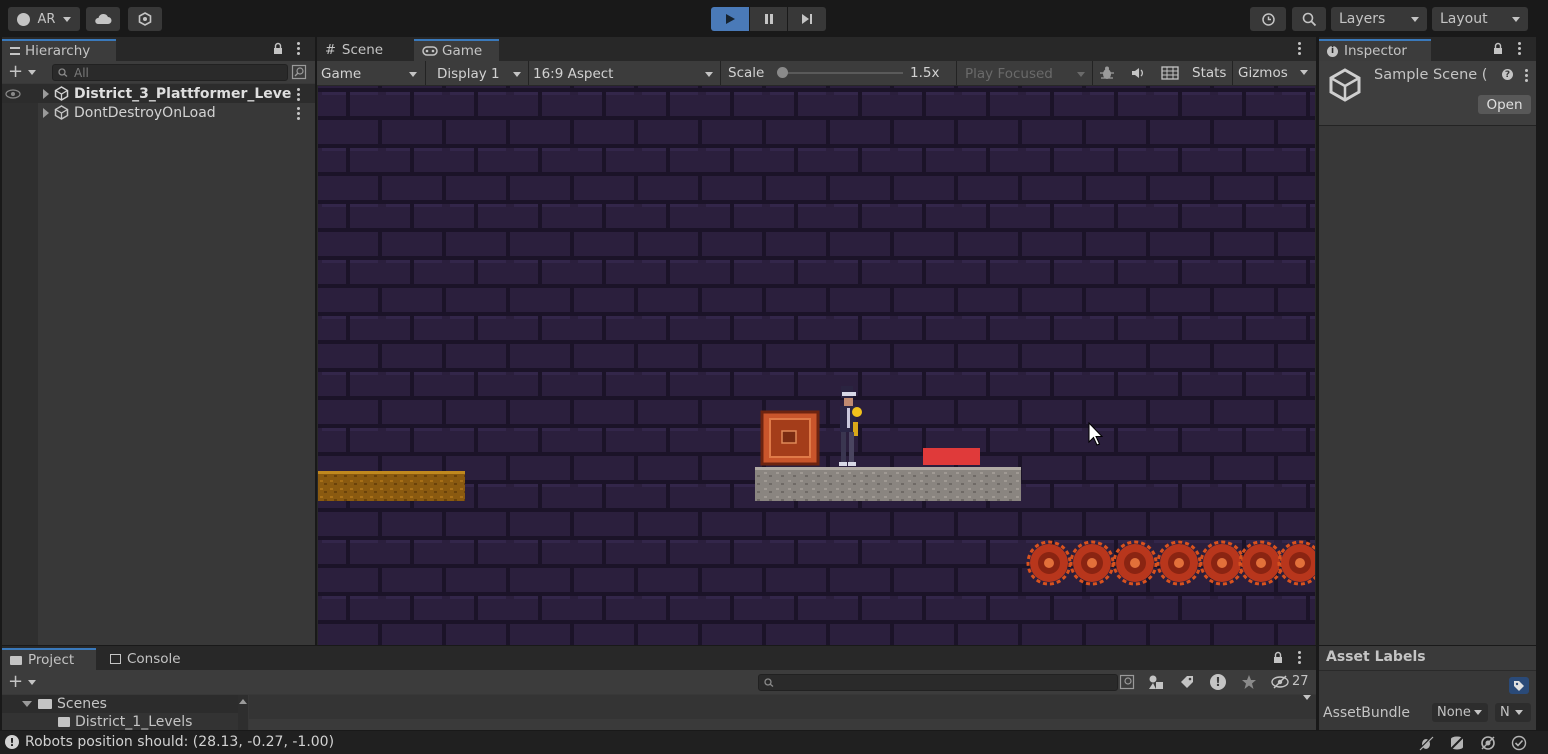 The image size is (1548, 754). Describe the element at coordinates (430, 51) in the screenshot. I see `gamepad-icon` at that location.